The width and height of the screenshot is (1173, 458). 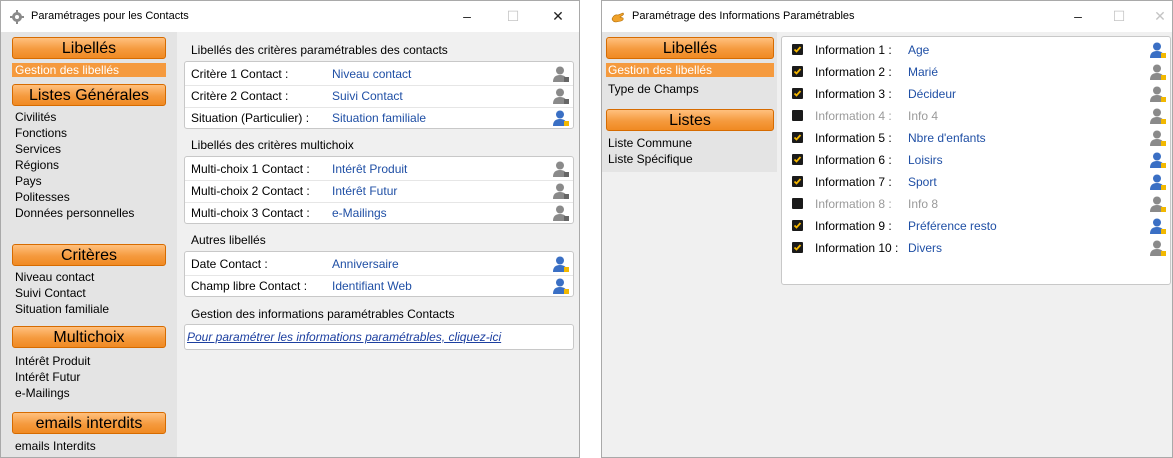 I want to click on section-criteres: Critères, so click(x=89, y=255).